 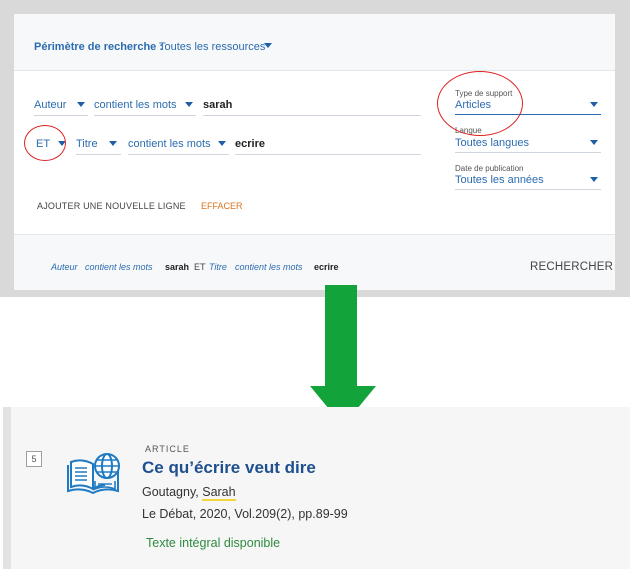 I want to click on summary-field-1: Auteur, so click(x=64, y=267).